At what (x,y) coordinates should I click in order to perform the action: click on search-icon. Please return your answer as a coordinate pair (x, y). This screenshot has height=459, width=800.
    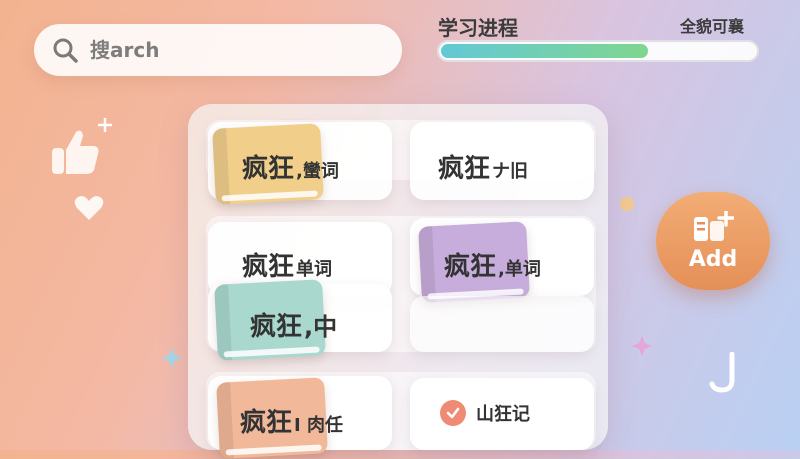
    Looking at the image, I should click on (65, 50).